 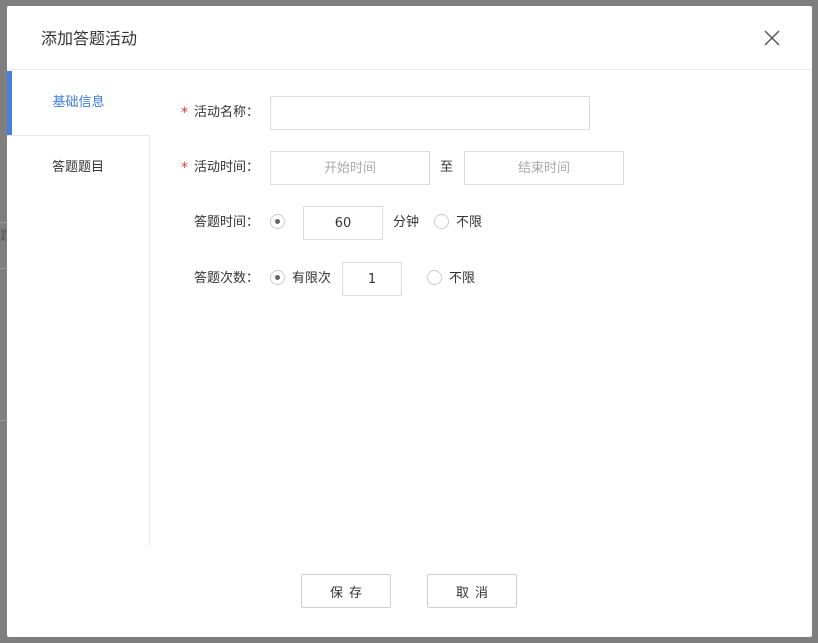 I want to click on answer-time-label: 答题时间：, so click(x=227, y=222).